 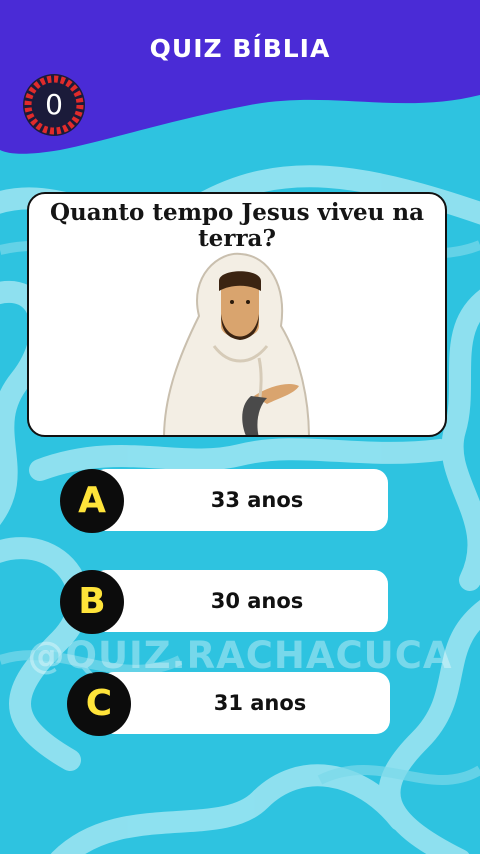 What do you see at coordinates (236, 343) in the screenshot?
I see `jesus-illustration` at bounding box center [236, 343].